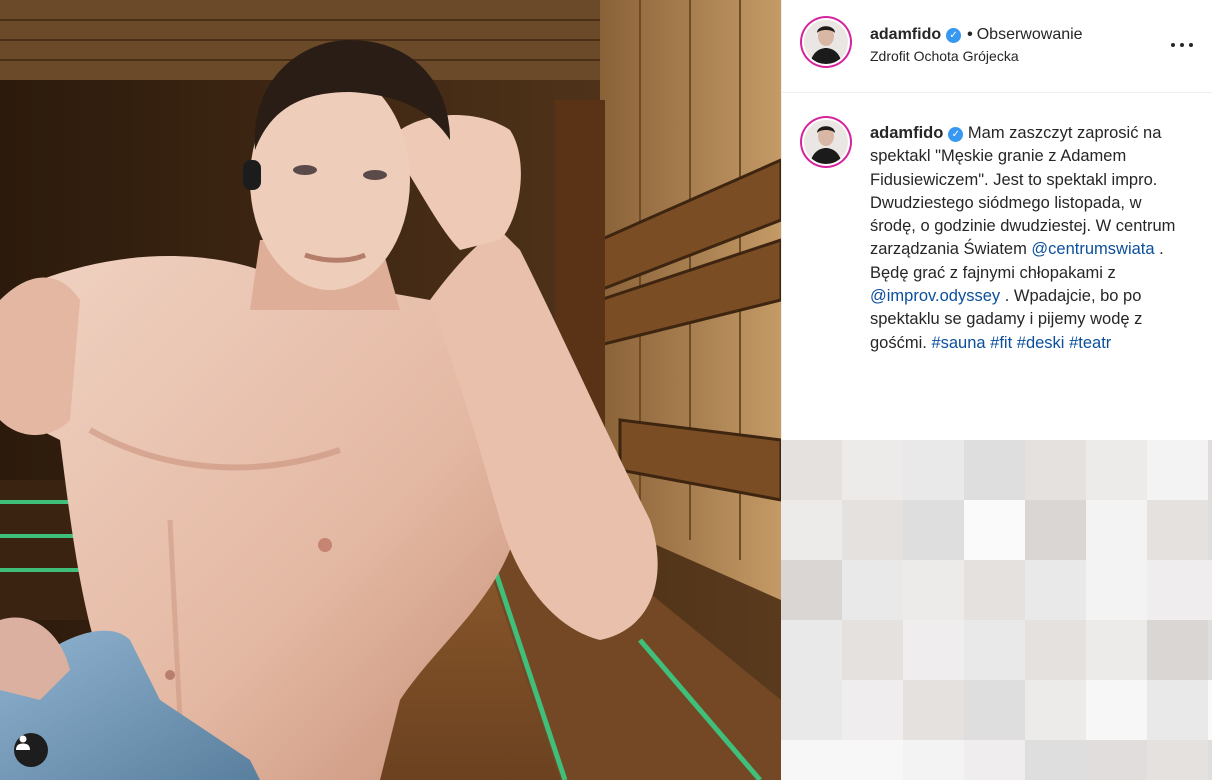 This screenshot has width=1212, height=780. I want to click on hashtag-link: #teatr, so click(1090, 343).